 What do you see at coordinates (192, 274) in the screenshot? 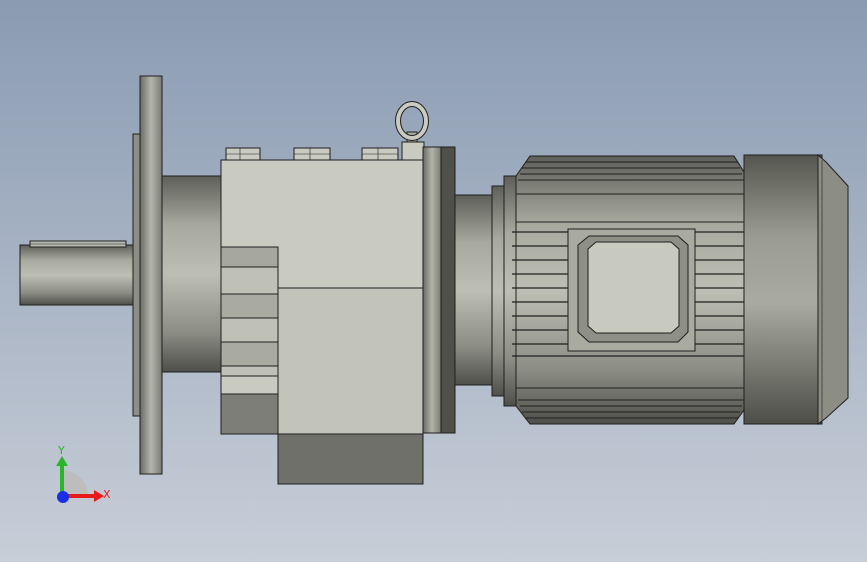
I see `flange-neck` at bounding box center [192, 274].